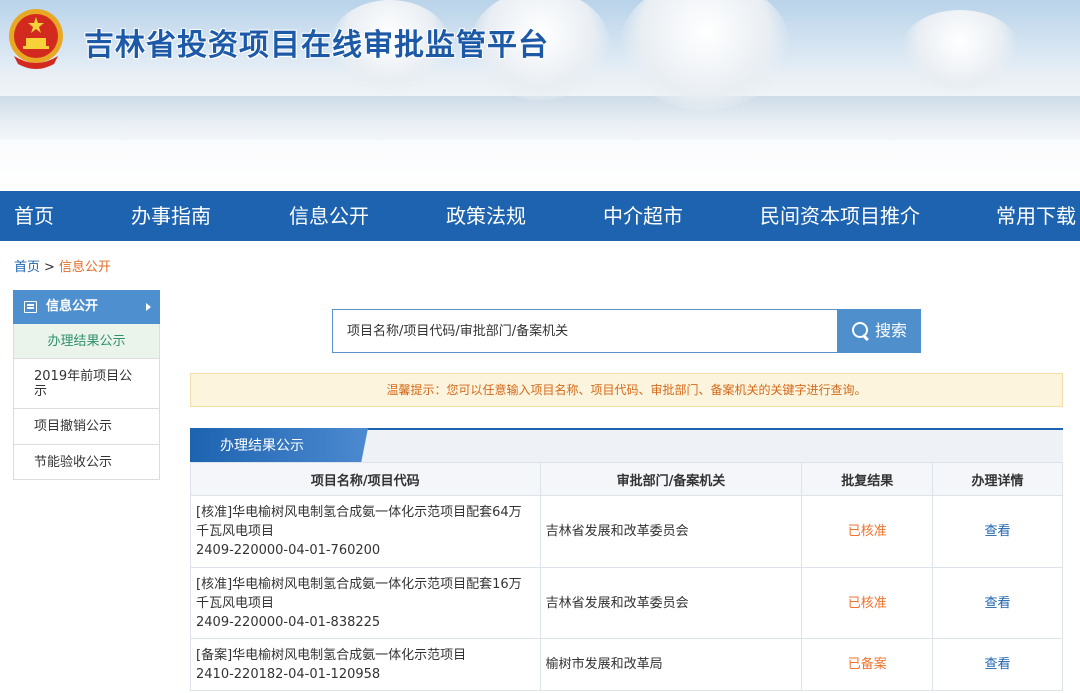  What do you see at coordinates (997, 479) in the screenshot?
I see `column-header-detail: 办理详情` at bounding box center [997, 479].